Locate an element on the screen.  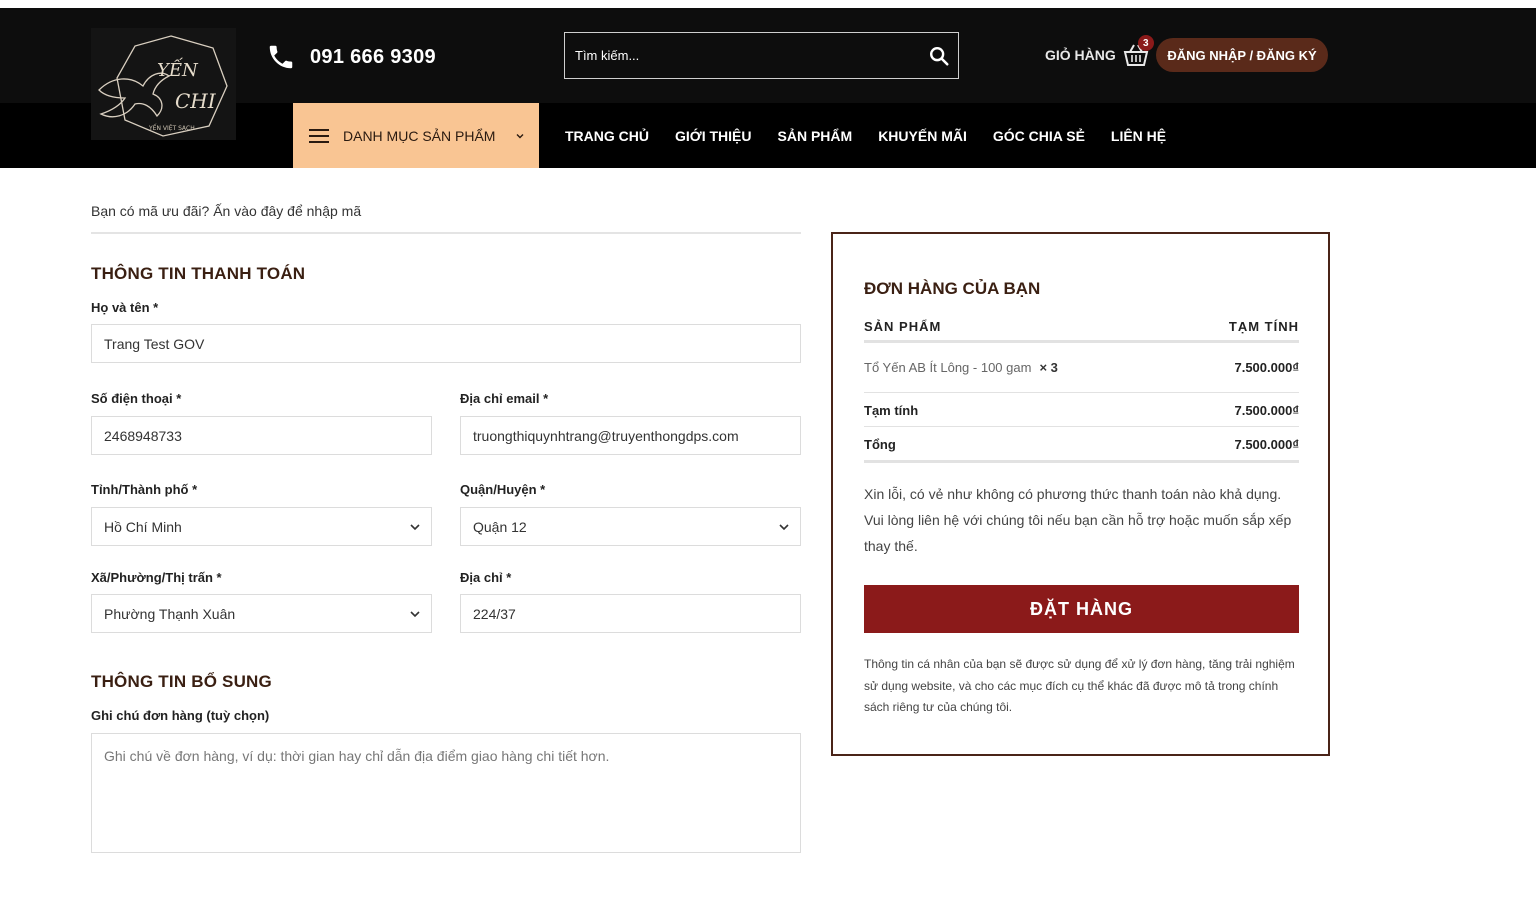
nav-item-home: TRANG CHỦ is located at coordinates (607, 136).